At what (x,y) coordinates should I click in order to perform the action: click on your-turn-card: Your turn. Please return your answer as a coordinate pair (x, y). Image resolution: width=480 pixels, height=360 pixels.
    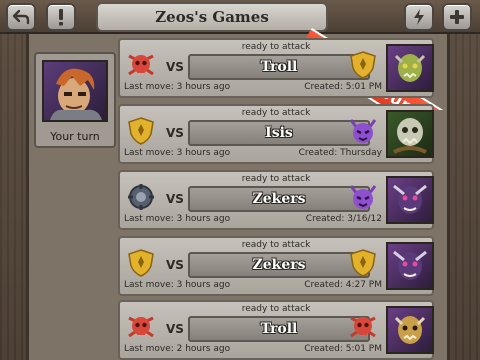
    Looking at the image, I should click on (75, 100).